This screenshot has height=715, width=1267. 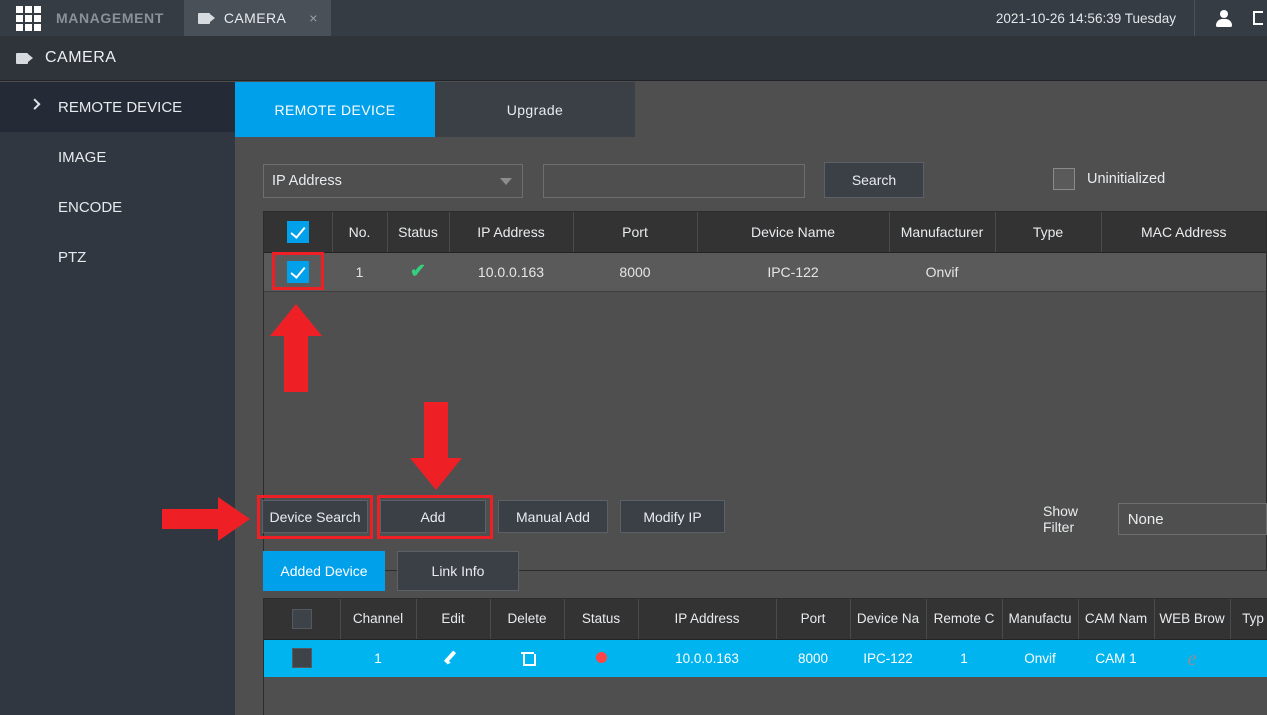 I want to click on show-filter-select: None, so click(x=1192, y=519).